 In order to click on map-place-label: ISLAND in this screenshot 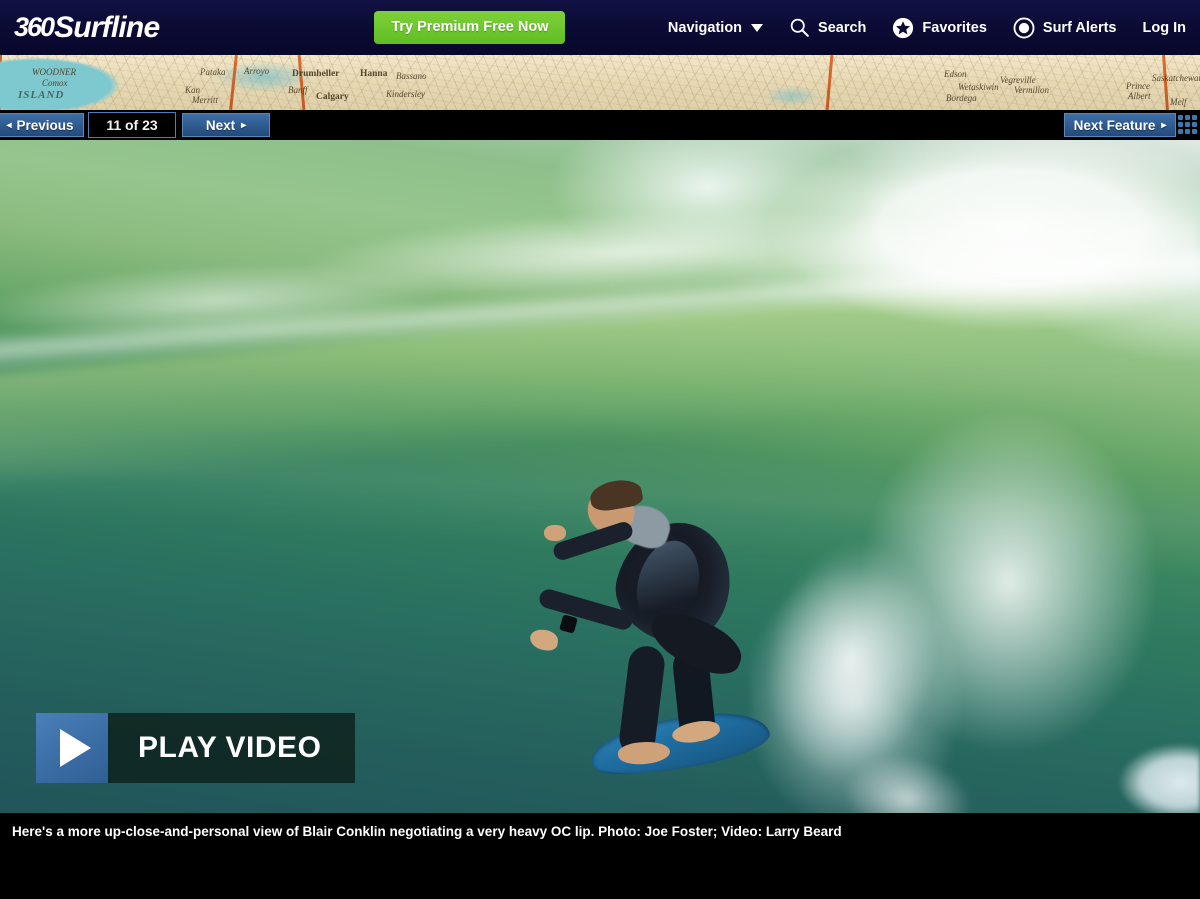, I will do `click(41, 95)`.